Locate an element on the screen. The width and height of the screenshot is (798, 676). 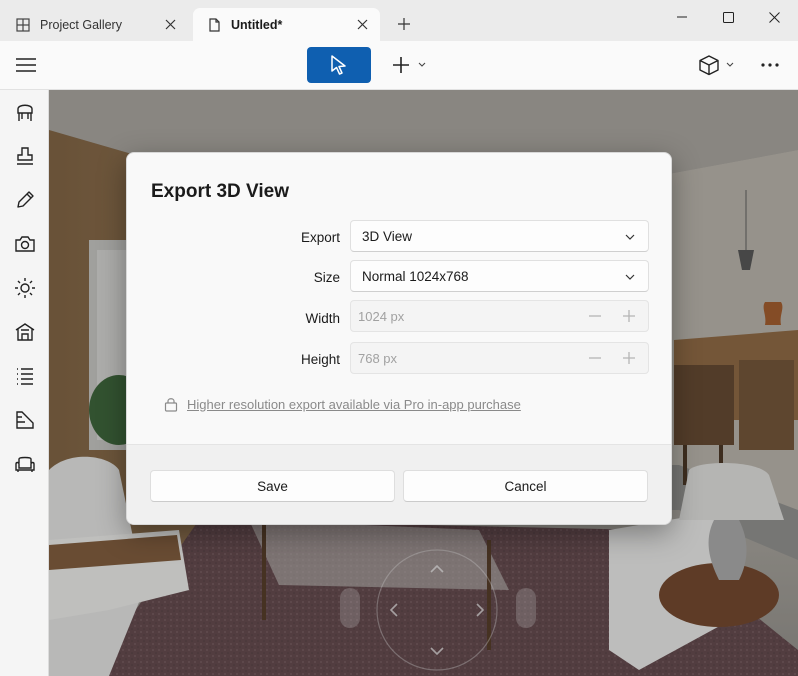
new-tab-icon is located at coordinates (404, 24).